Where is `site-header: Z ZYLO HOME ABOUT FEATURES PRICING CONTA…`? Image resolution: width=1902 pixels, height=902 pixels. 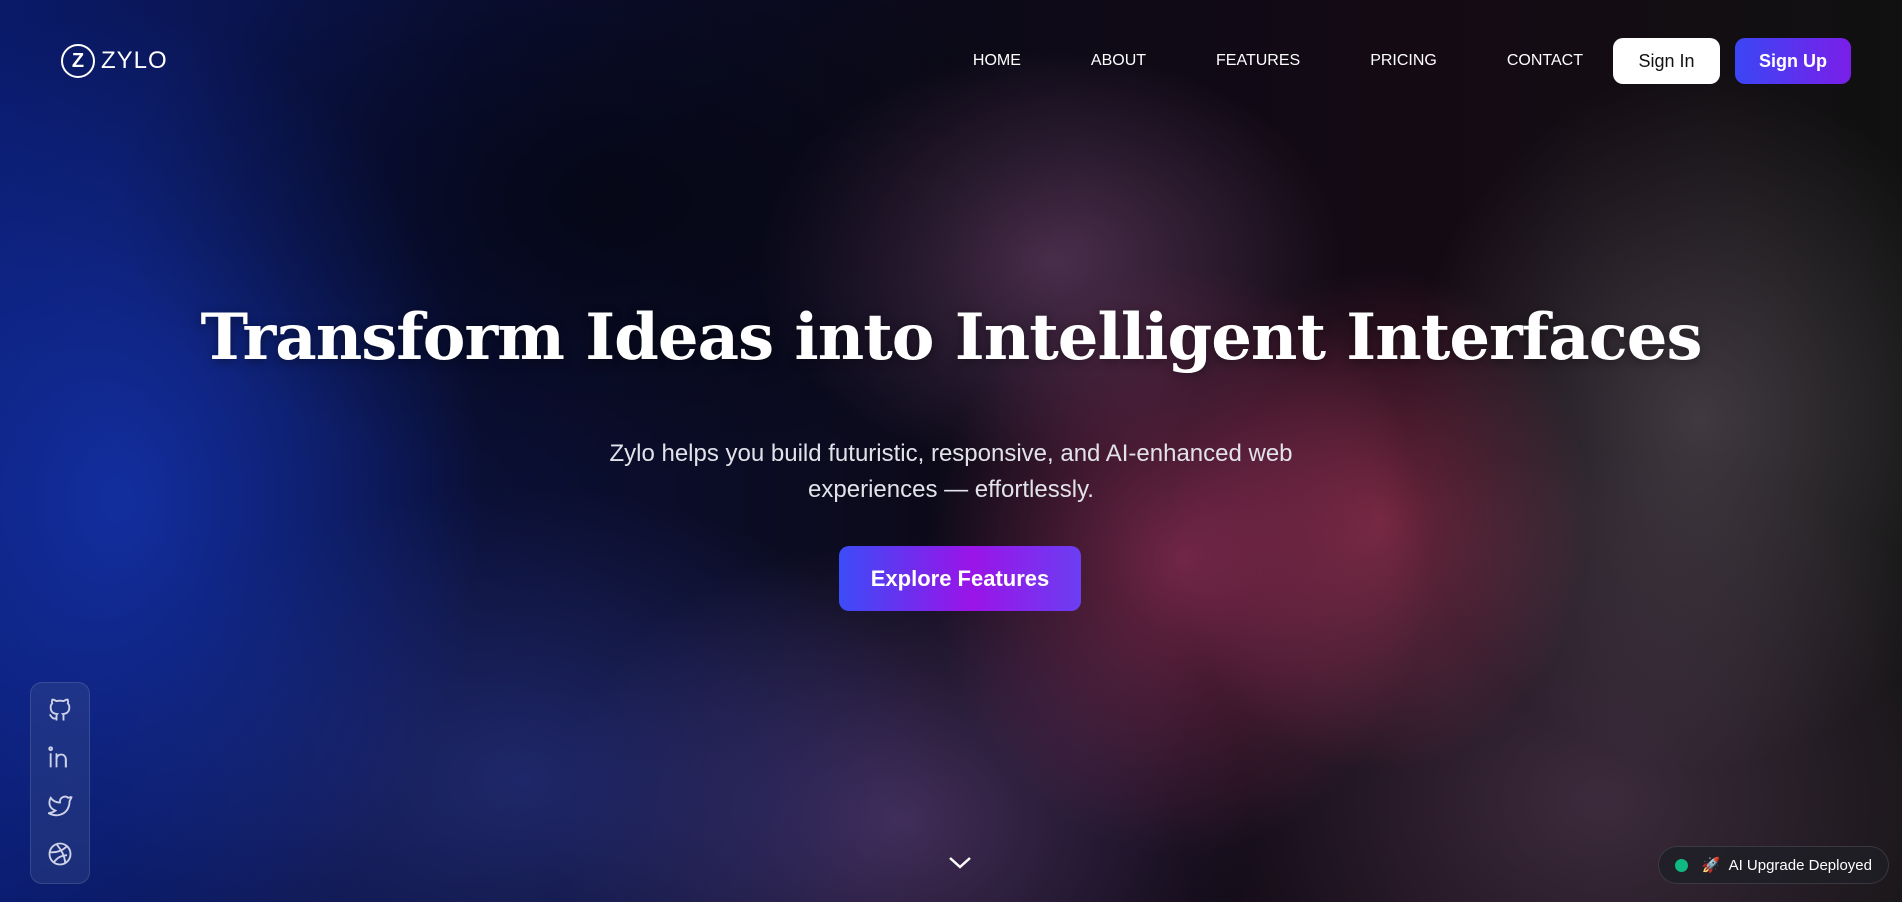 site-header: Z ZYLO HOME ABOUT FEATURES PRICING CONTA… is located at coordinates (951, 60).